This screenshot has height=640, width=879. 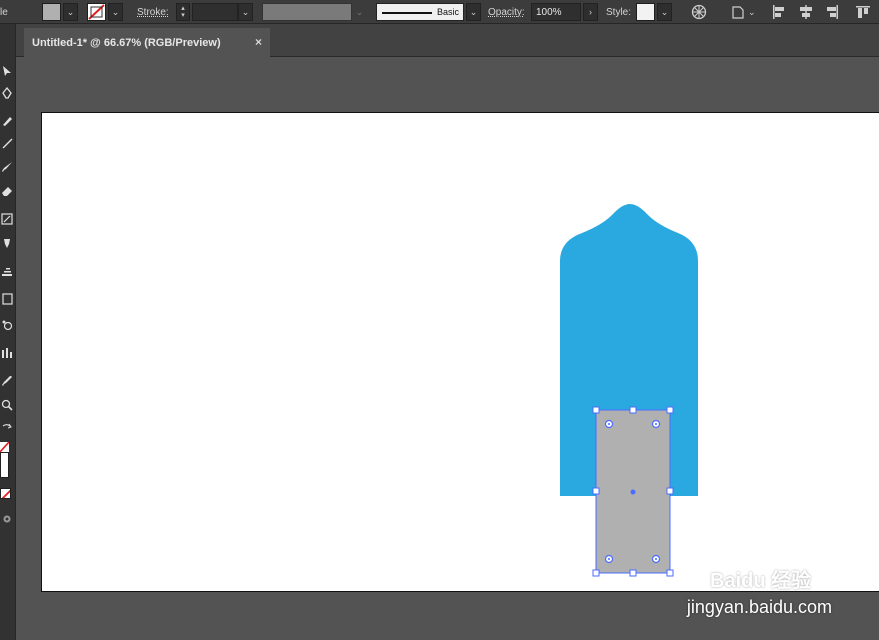 I want to click on variable-width-profile, so click(x=307, y=12).